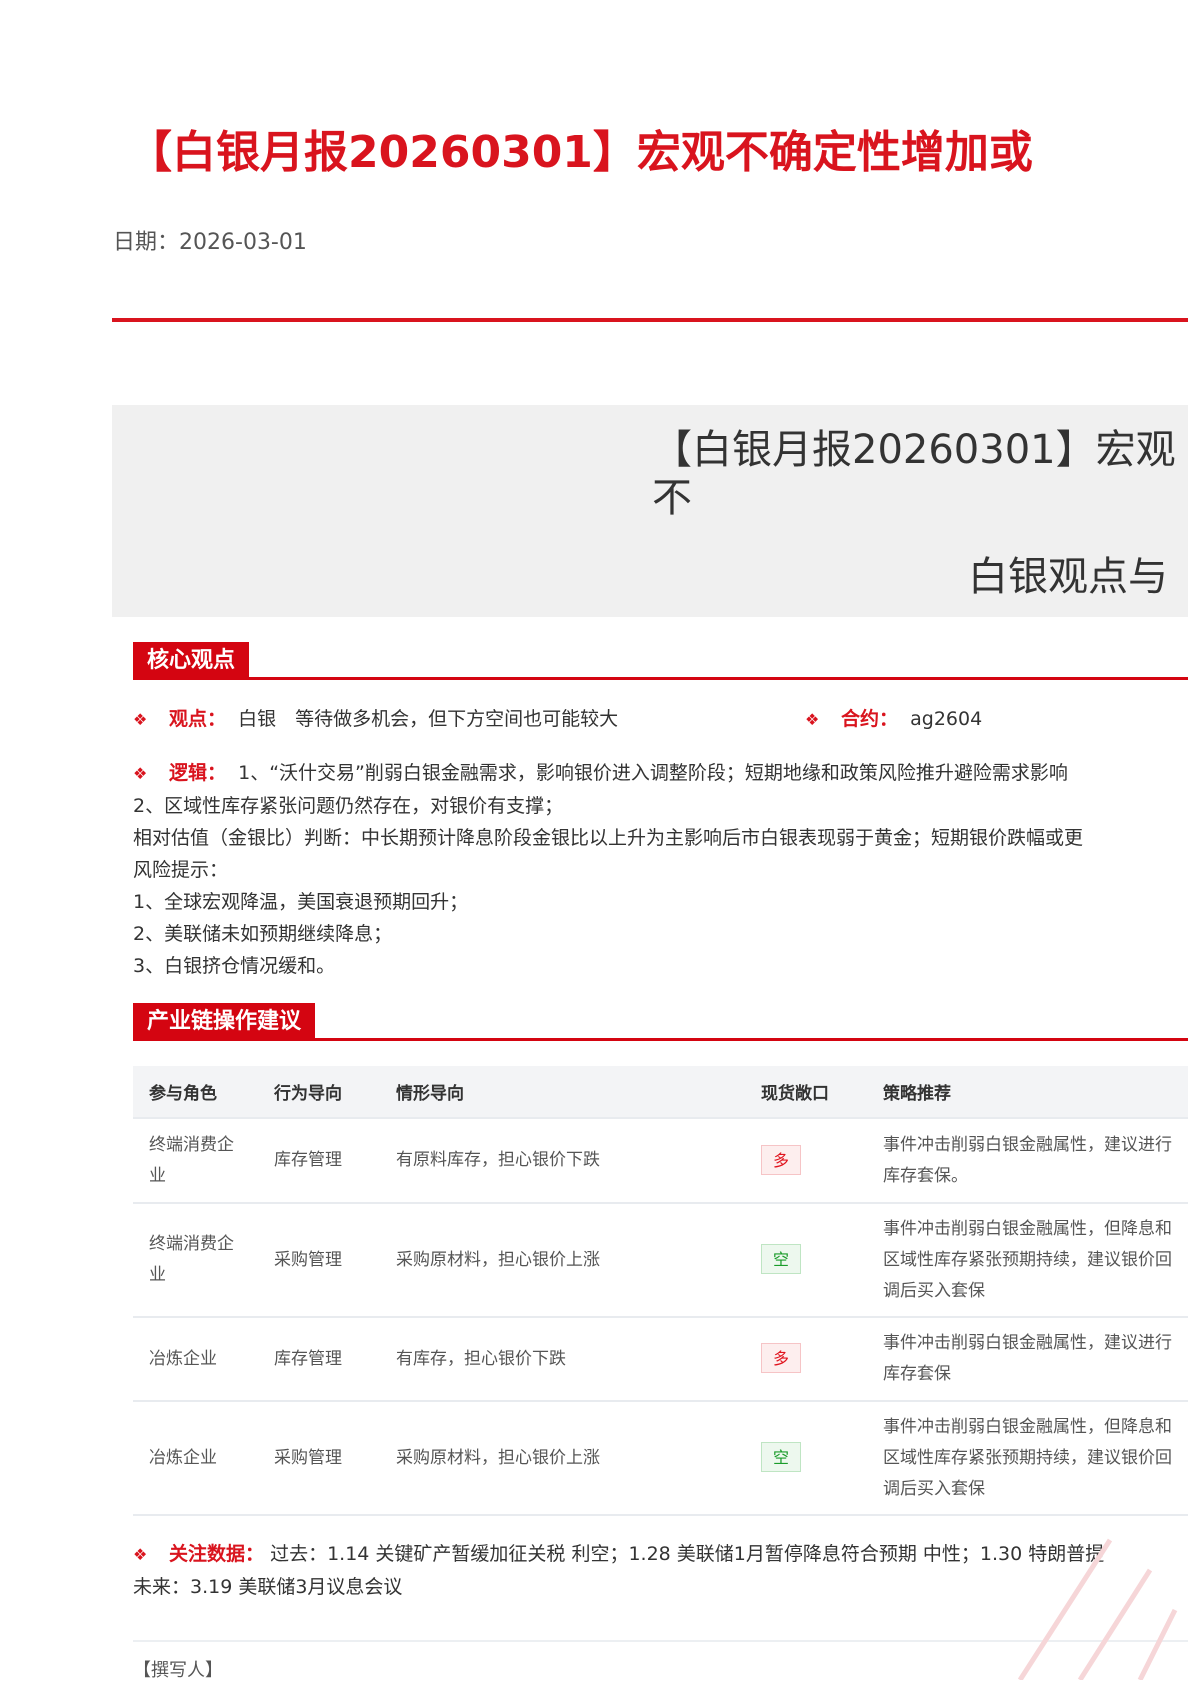  What do you see at coordinates (1027, 1161) in the screenshot?
I see `cell-strategy: 事件冲击削弱白银金融属性，建议进行库存套保。` at bounding box center [1027, 1161].